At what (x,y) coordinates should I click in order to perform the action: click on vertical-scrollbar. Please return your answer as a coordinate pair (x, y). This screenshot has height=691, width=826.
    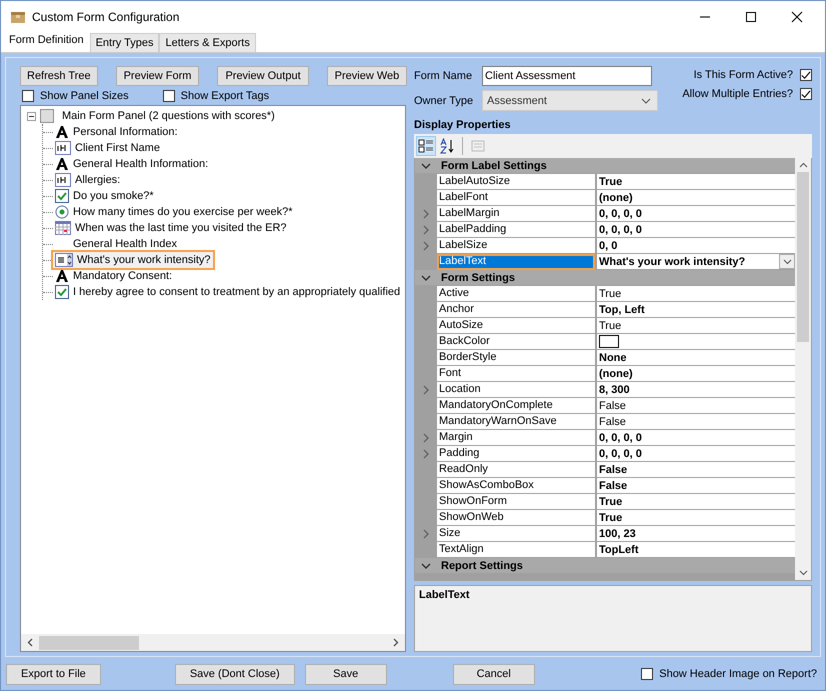
    Looking at the image, I should click on (803, 369).